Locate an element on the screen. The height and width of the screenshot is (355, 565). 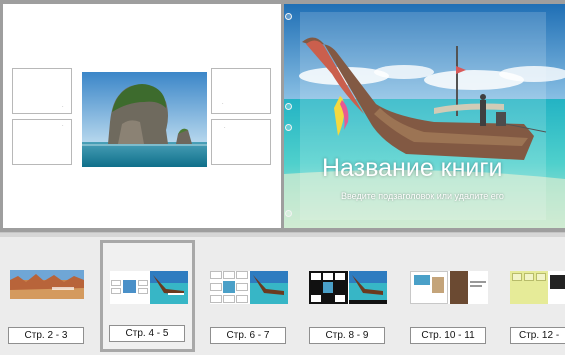
thumbnail-label: Стр. 10 - 11 is located at coordinates (448, 335).